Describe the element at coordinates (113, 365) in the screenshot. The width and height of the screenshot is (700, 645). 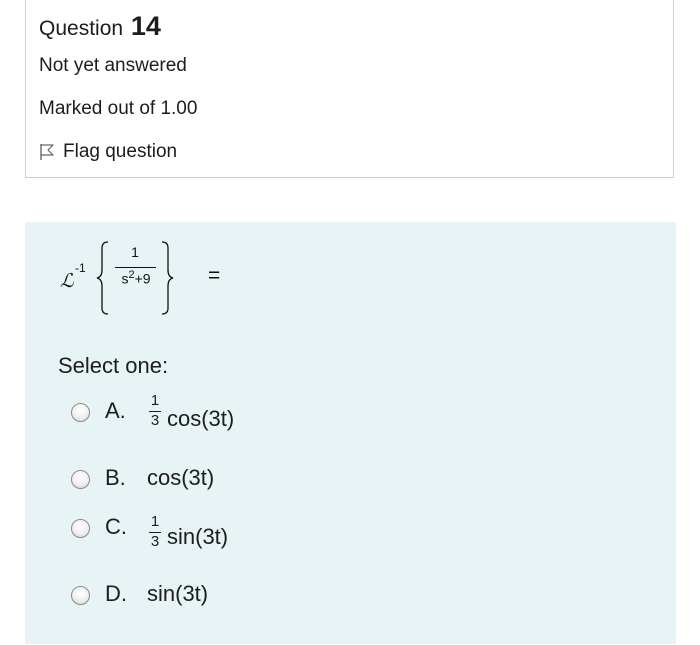
I see `select-one-prompt: Select one:` at that location.